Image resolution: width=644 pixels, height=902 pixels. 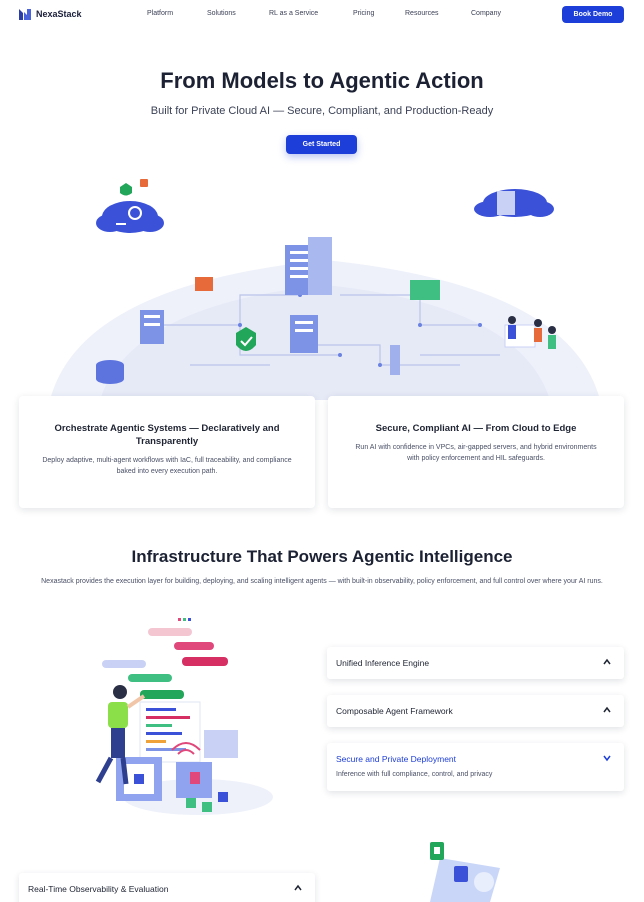 I want to click on accordion-realtime-observability: Real-Time Observability & Evaluation, so click(x=167, y=887).